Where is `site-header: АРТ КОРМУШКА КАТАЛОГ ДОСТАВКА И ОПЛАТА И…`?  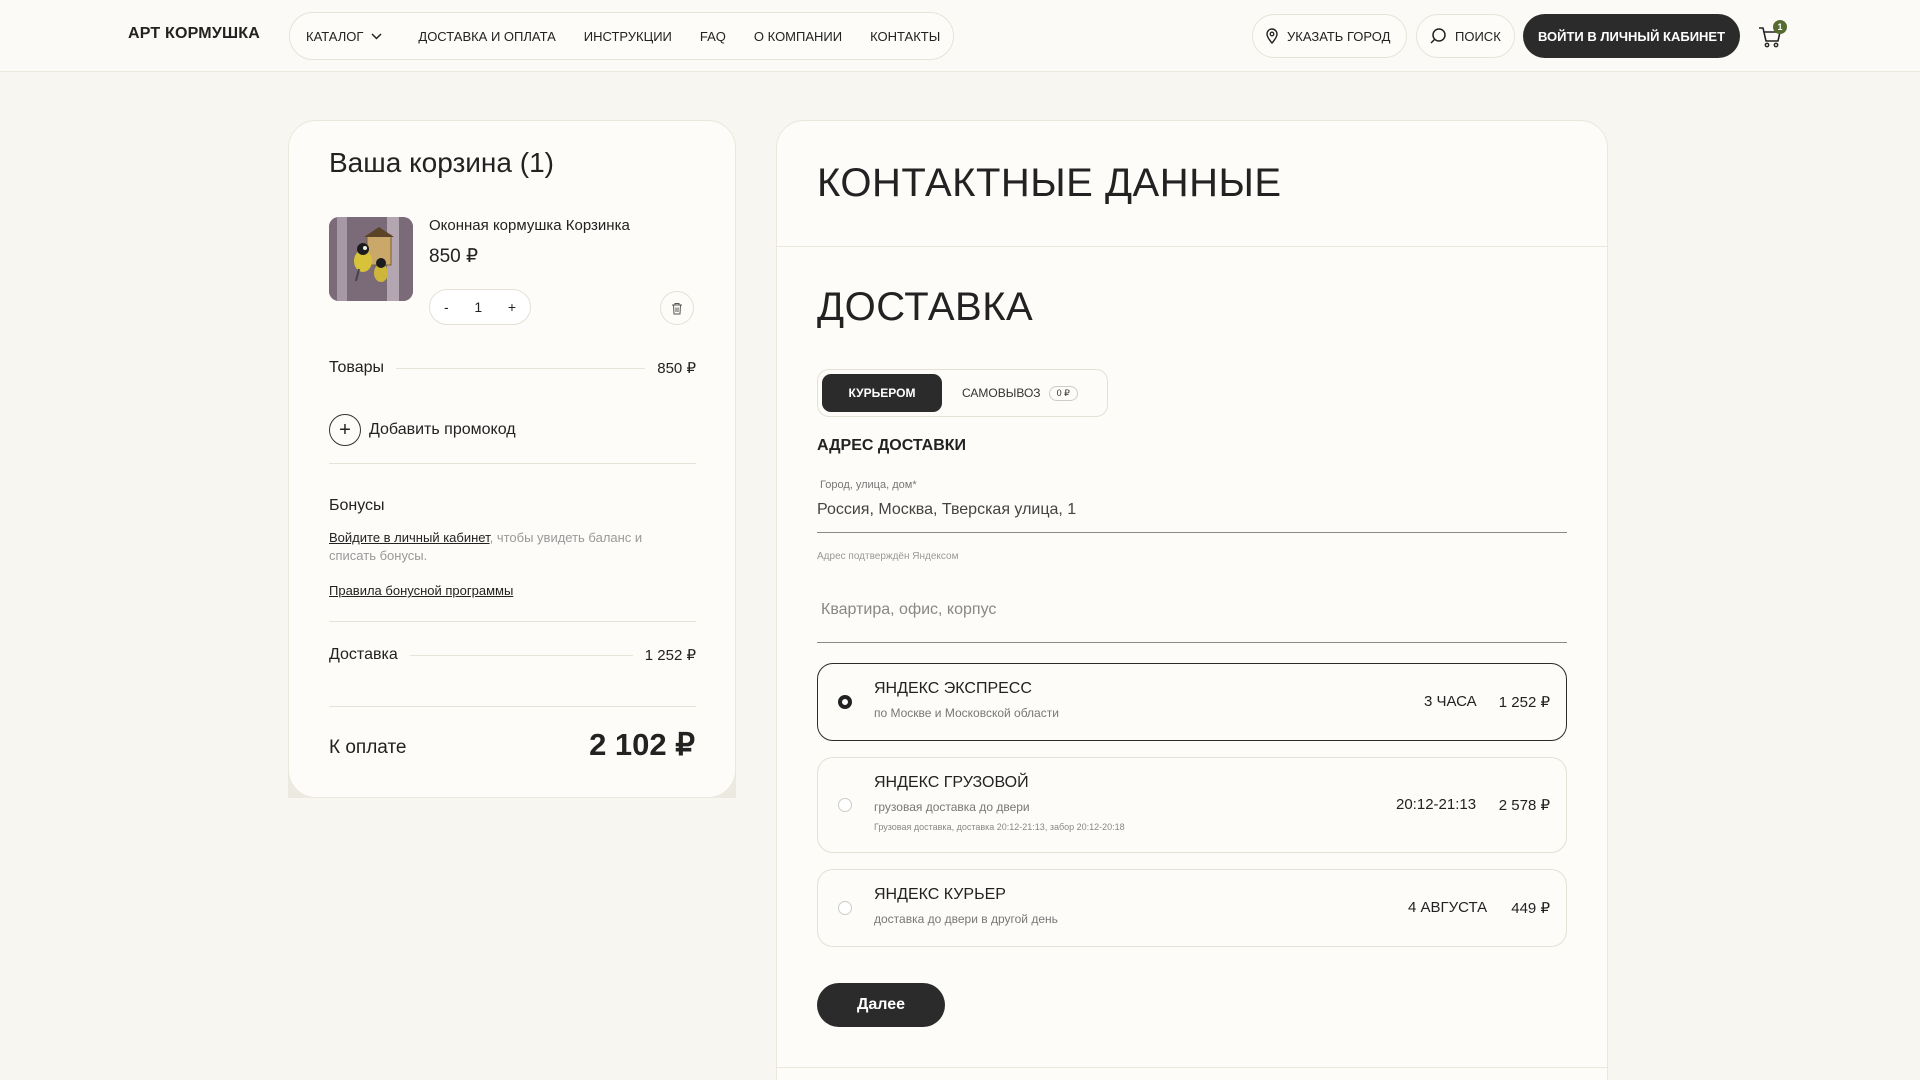
site-header: АРТ КОРМУШКА КАТАЛОГ ДОСТАВКА И ОПЛАТА И… is located at coordinates (960, 36).